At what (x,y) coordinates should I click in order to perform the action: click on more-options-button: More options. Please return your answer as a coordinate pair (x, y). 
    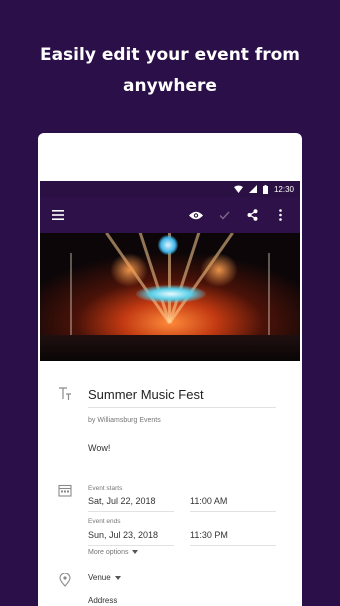
    Looking at the image, I should click on (113, 552).